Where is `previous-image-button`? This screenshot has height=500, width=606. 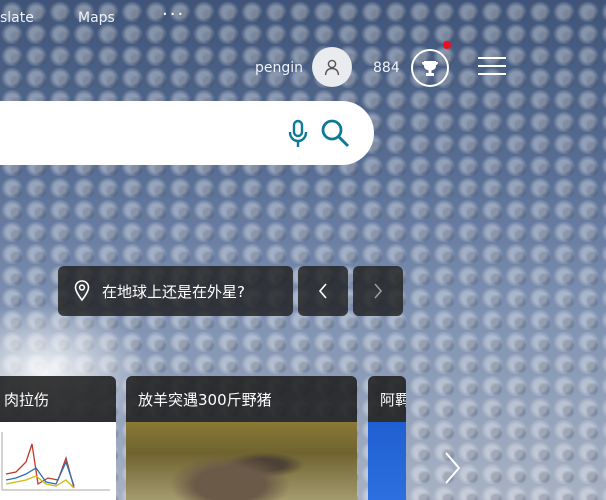
previous-image-button is located at coordinates (323, 291).